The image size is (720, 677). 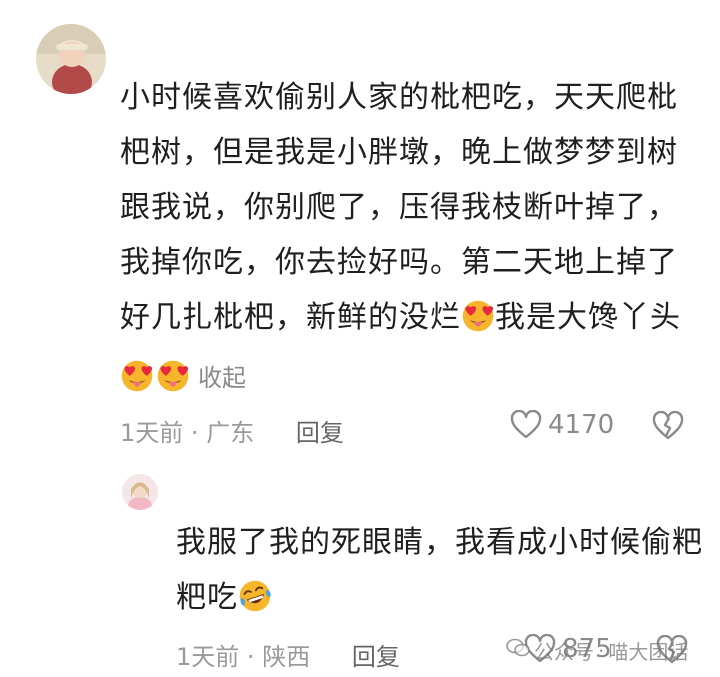 What do you see at coordinates (230, 433) in the screenshot?
I see `comment-location: 广东` at bounding box center [230, 433].